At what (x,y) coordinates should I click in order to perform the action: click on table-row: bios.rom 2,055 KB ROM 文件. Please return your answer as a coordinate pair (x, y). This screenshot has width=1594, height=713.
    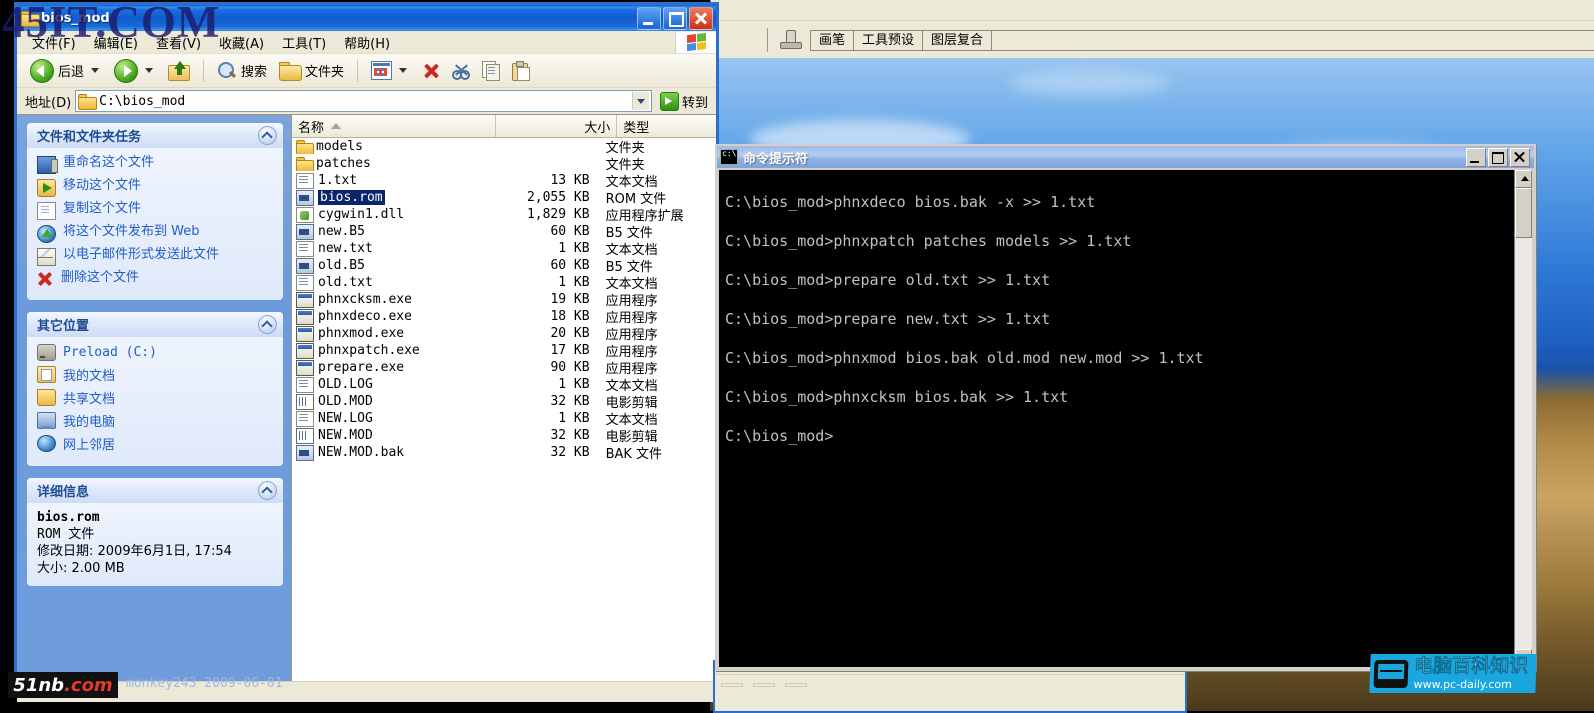
    Looking at the image, I should click on (504, 198).